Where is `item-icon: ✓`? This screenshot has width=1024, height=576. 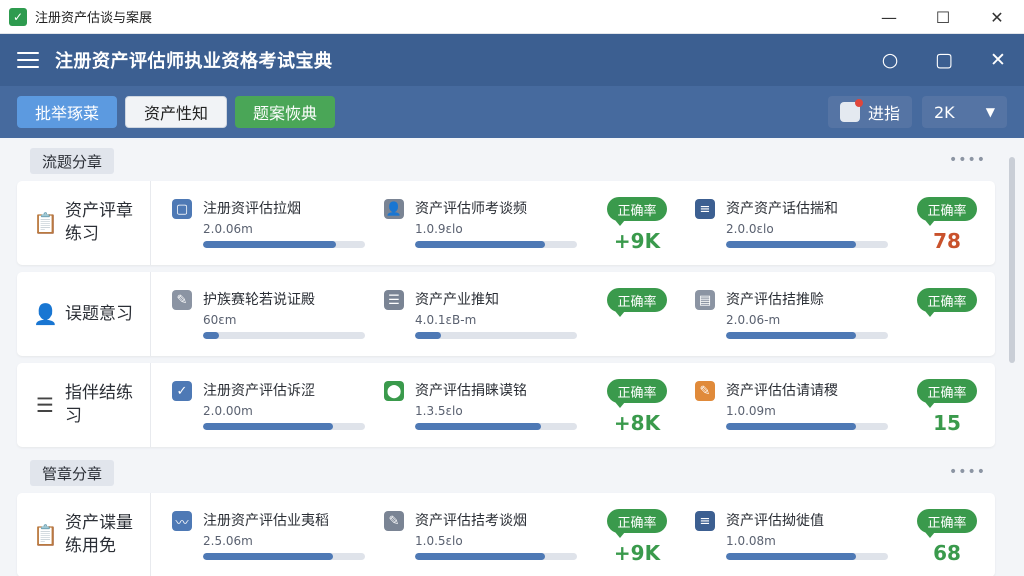
item-icon: ✓ is located at coordinates (182, 391).